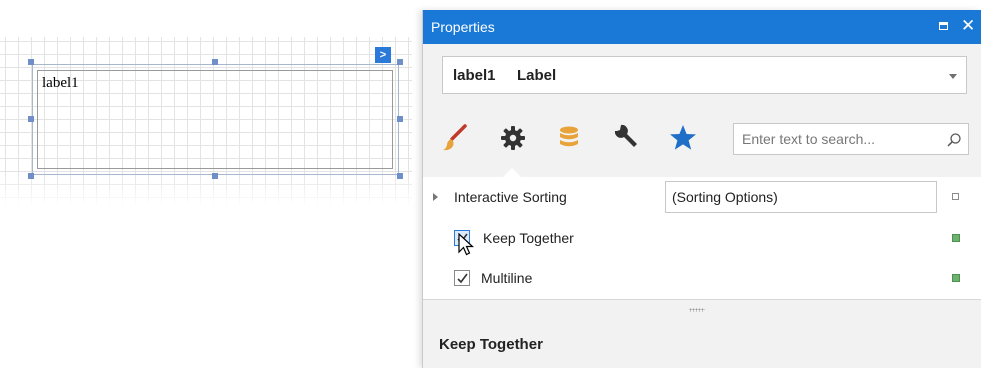 Image resolution: width=981 pixels, height=368 pixels. I want to click on tab-appearance, so click(455, 138).